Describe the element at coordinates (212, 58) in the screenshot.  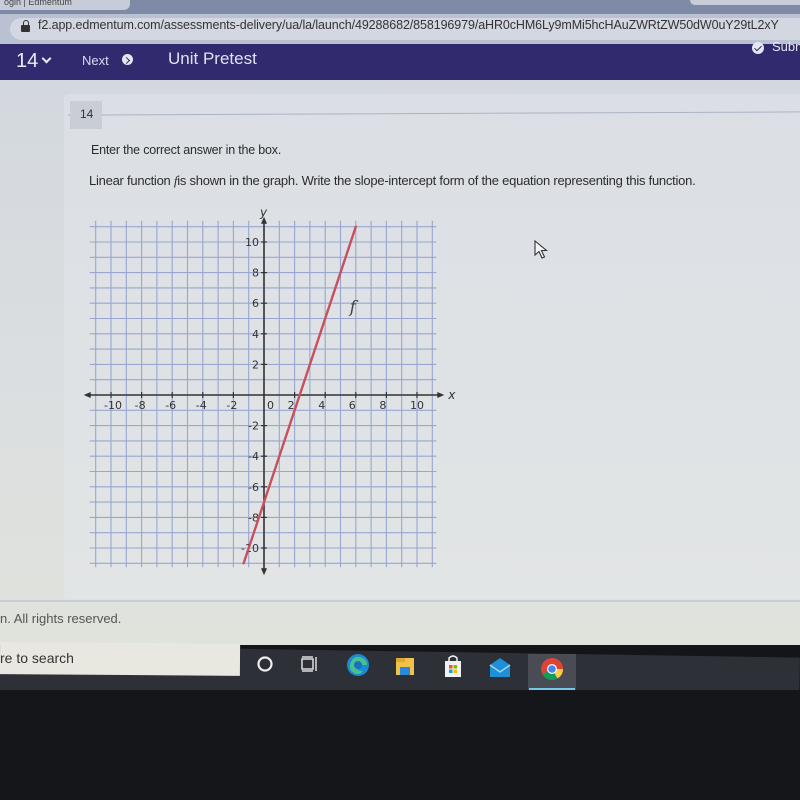
I see `page-title: Unit Pretest` at that location.